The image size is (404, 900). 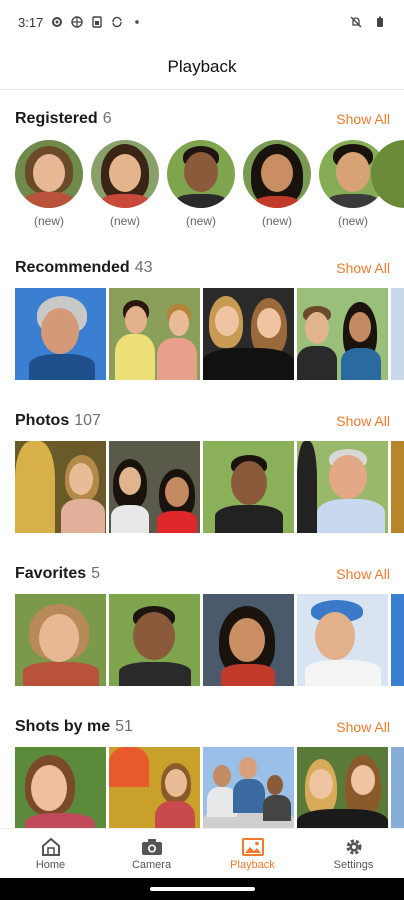 What do you see at coordinates (363, 119) in the screenshot?
I see `show-all-registered-link: Show All` at bounding box center [363, 119].